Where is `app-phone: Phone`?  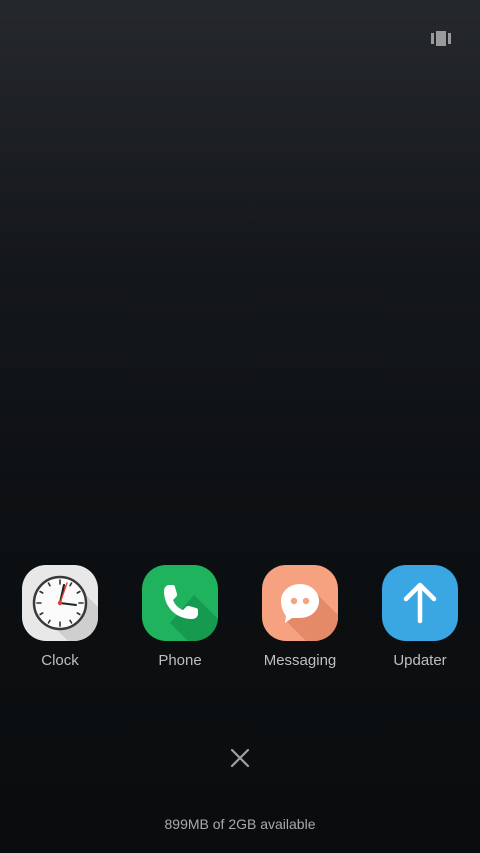 app-phone: Phone is located at coordinates (180, 620).